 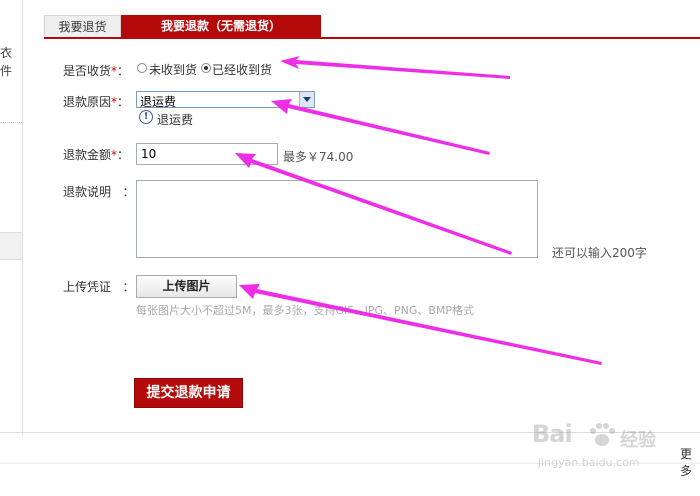 What do you see at coordinates (96, 71) in the screenshot?
I see `received-label: 是否收货*：` at bounding box center [96, 71].